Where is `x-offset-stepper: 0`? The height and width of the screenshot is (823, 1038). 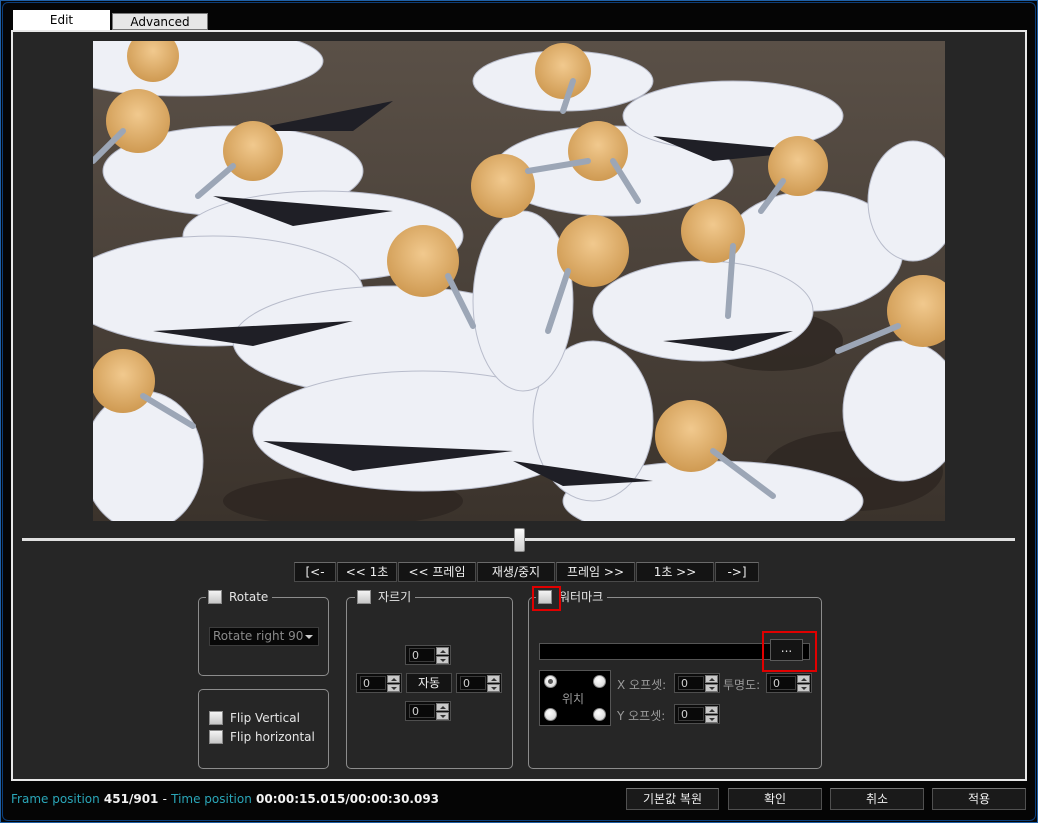 x-offset-stepper: 0 is located at coordinates (697, 683).